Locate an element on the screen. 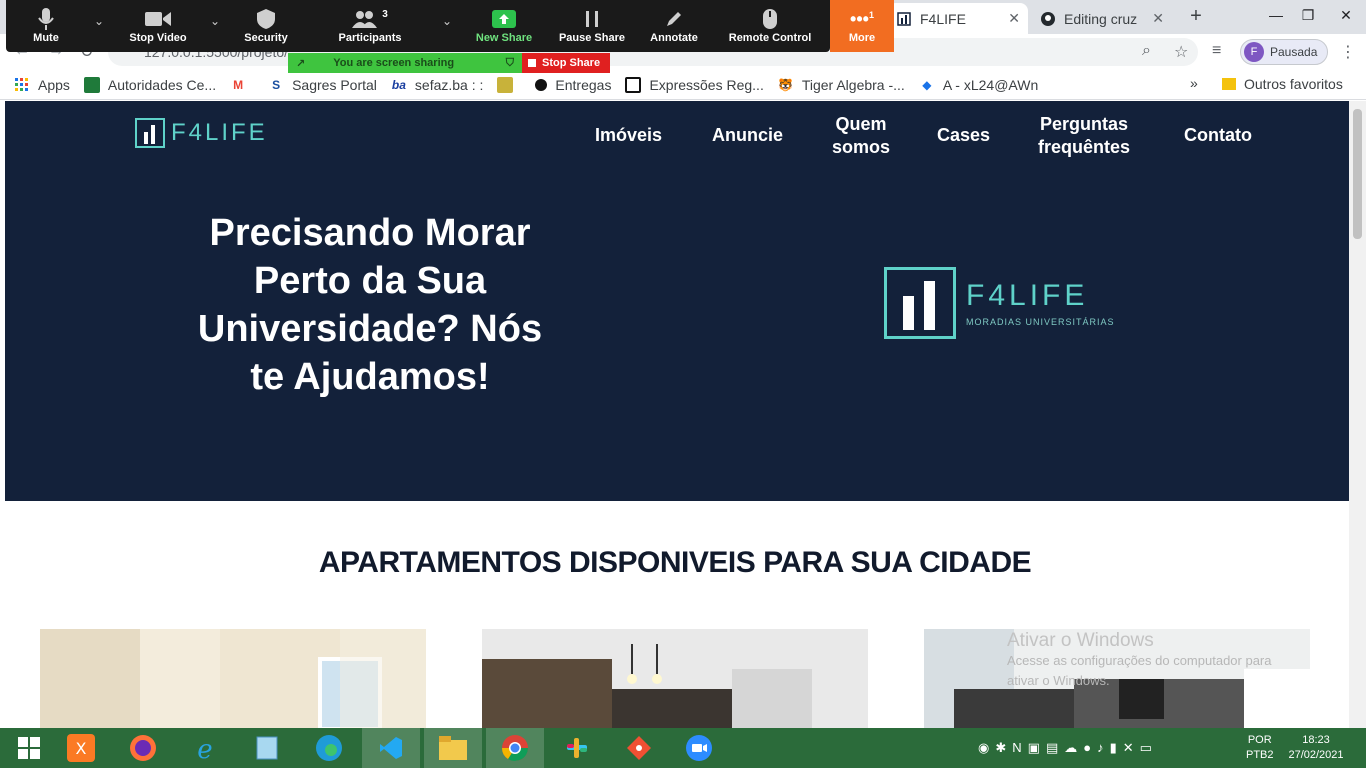 Image resolution: width=1366 pixels, height=768 pixels. security-button: Security is located at coordinates (266, 25).